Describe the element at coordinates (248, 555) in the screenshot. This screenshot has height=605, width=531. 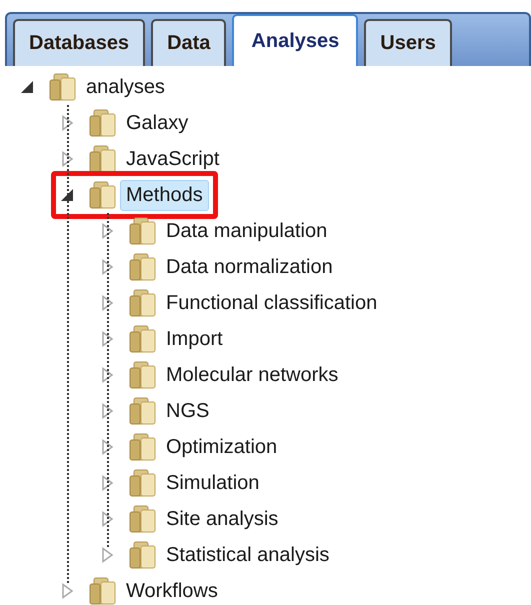
I see `folder-label: Statistical analysis` at that location.